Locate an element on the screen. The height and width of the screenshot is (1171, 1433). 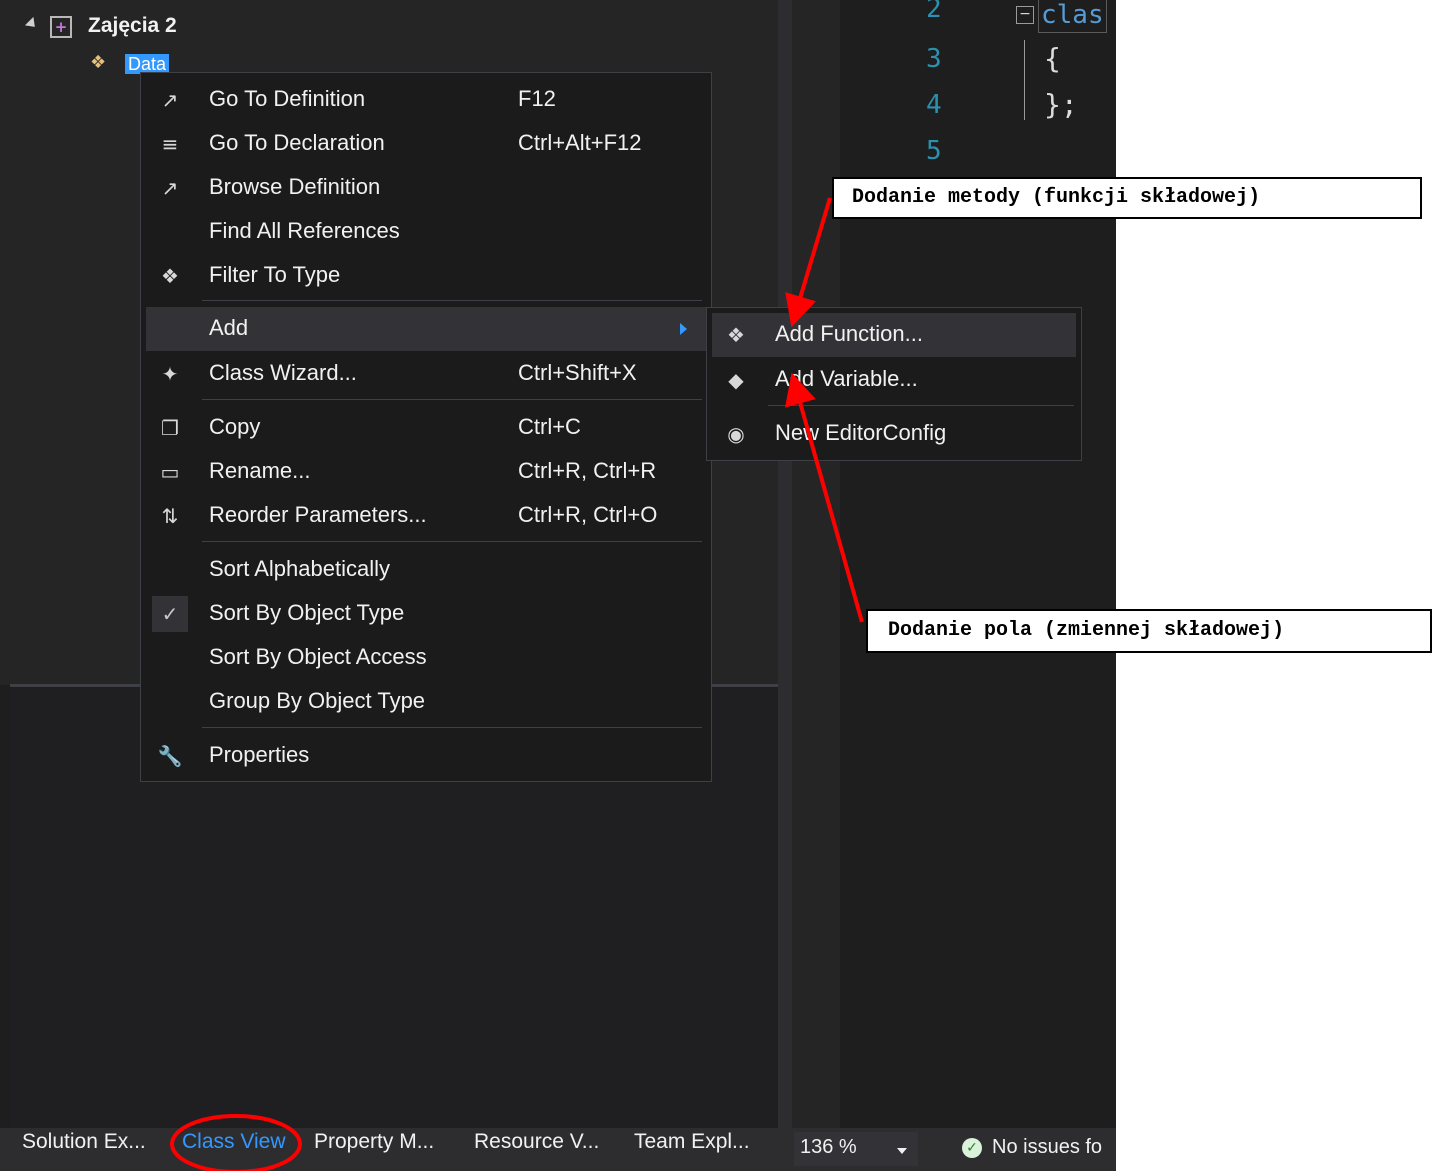
line-number: 4 is located at coordinates (934, 105).